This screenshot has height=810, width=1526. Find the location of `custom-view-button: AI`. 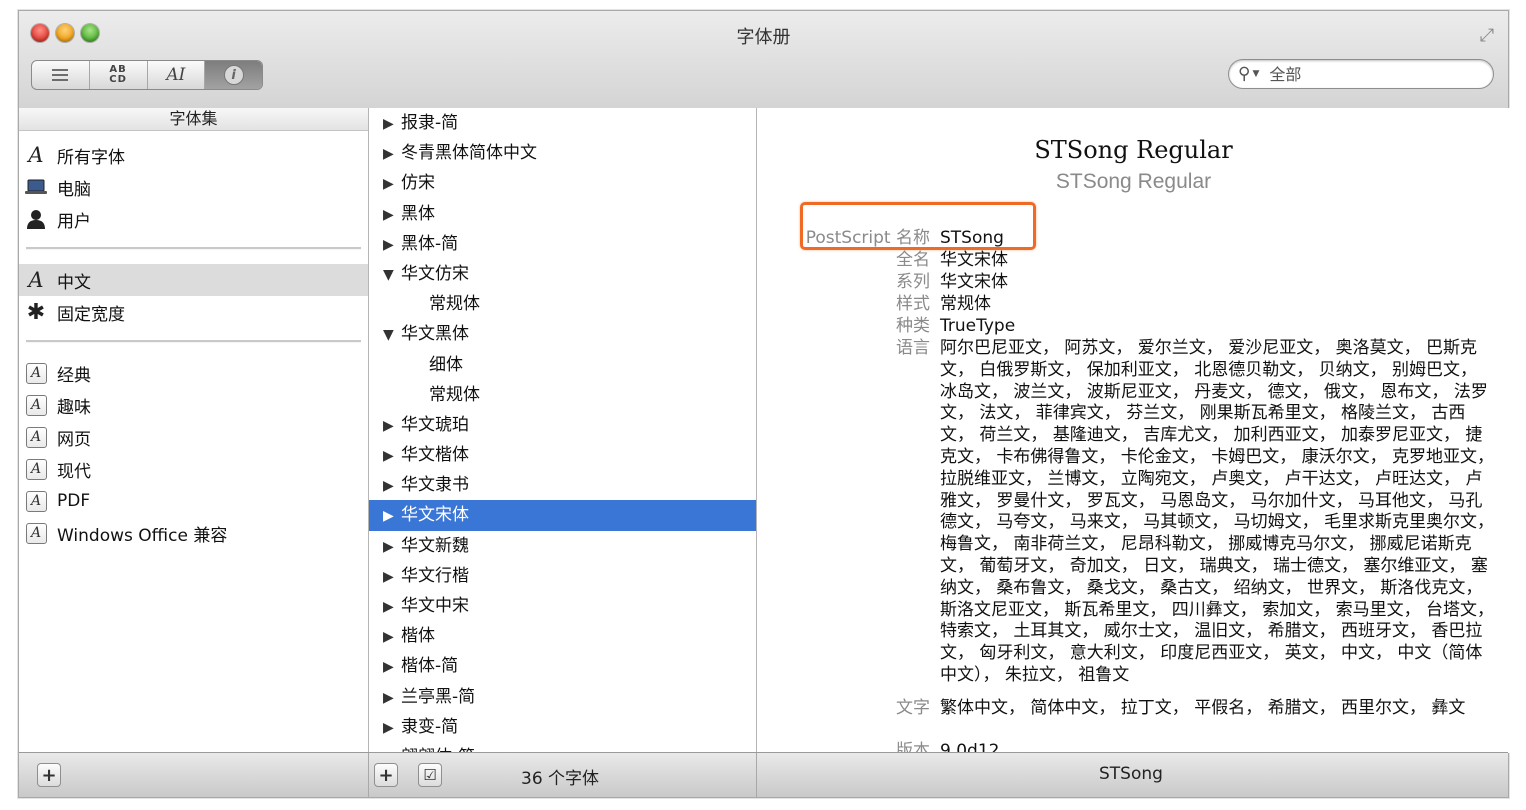

custom-view-button: AI is located at coordinates (177, 75).